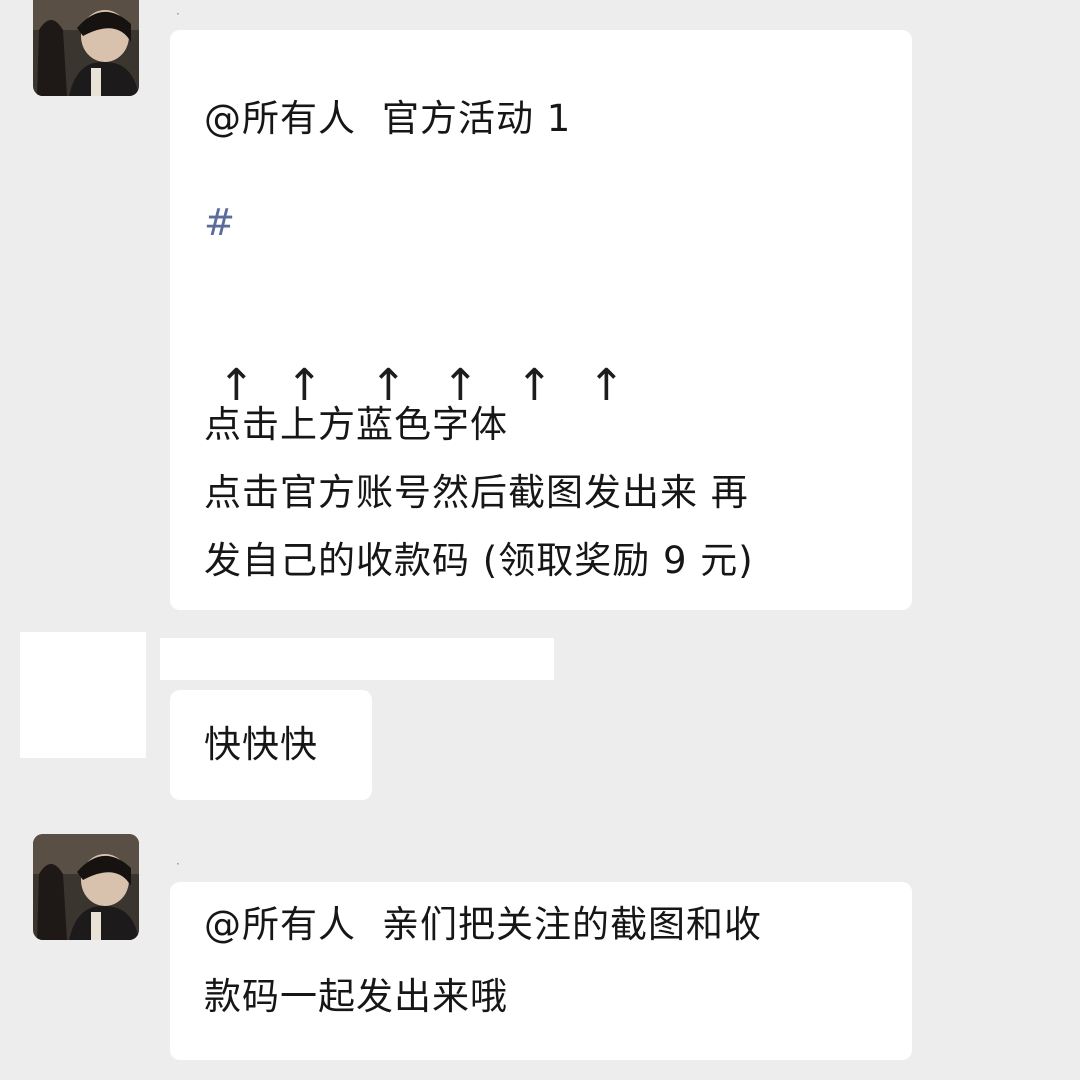 Image resolution: width=1080 pixels, height=1080 pixels. Describe the element at coordinates (357, 659) in the screenshot. I see `sender-name-redacted` at that location.